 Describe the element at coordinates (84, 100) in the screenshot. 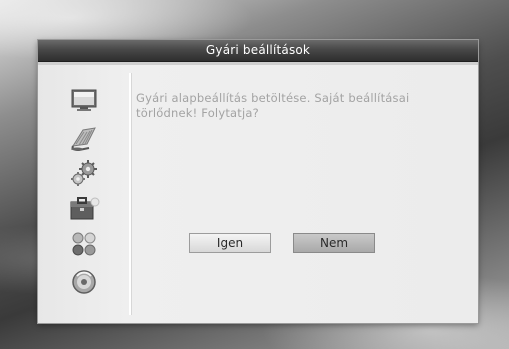

I see `tv-screen-icon` at that location.